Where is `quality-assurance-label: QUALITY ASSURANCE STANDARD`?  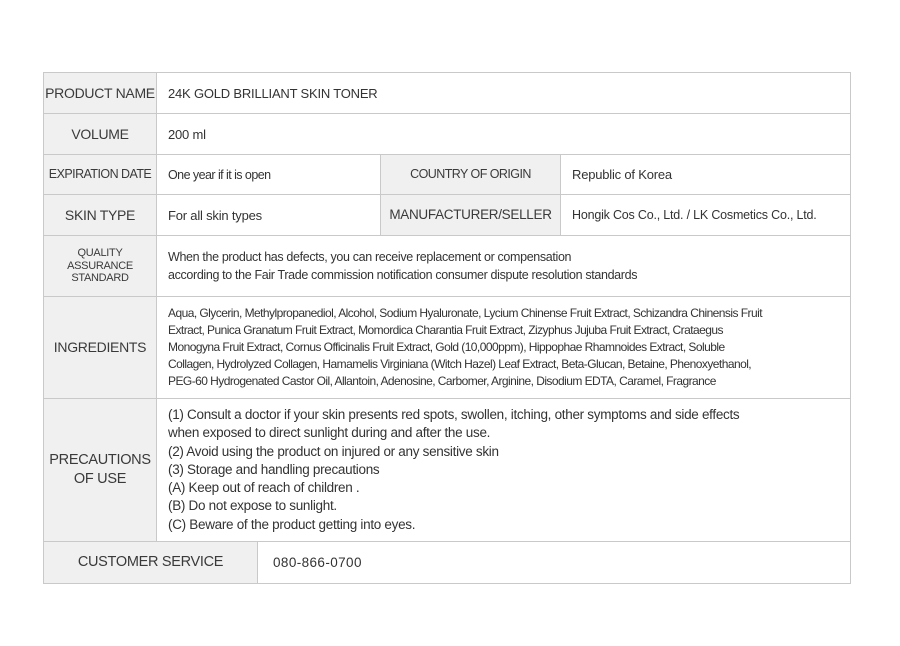 quality-assurance-label: QUALITY ASSURANCE STANDARD is located at coordinates (100, 266).